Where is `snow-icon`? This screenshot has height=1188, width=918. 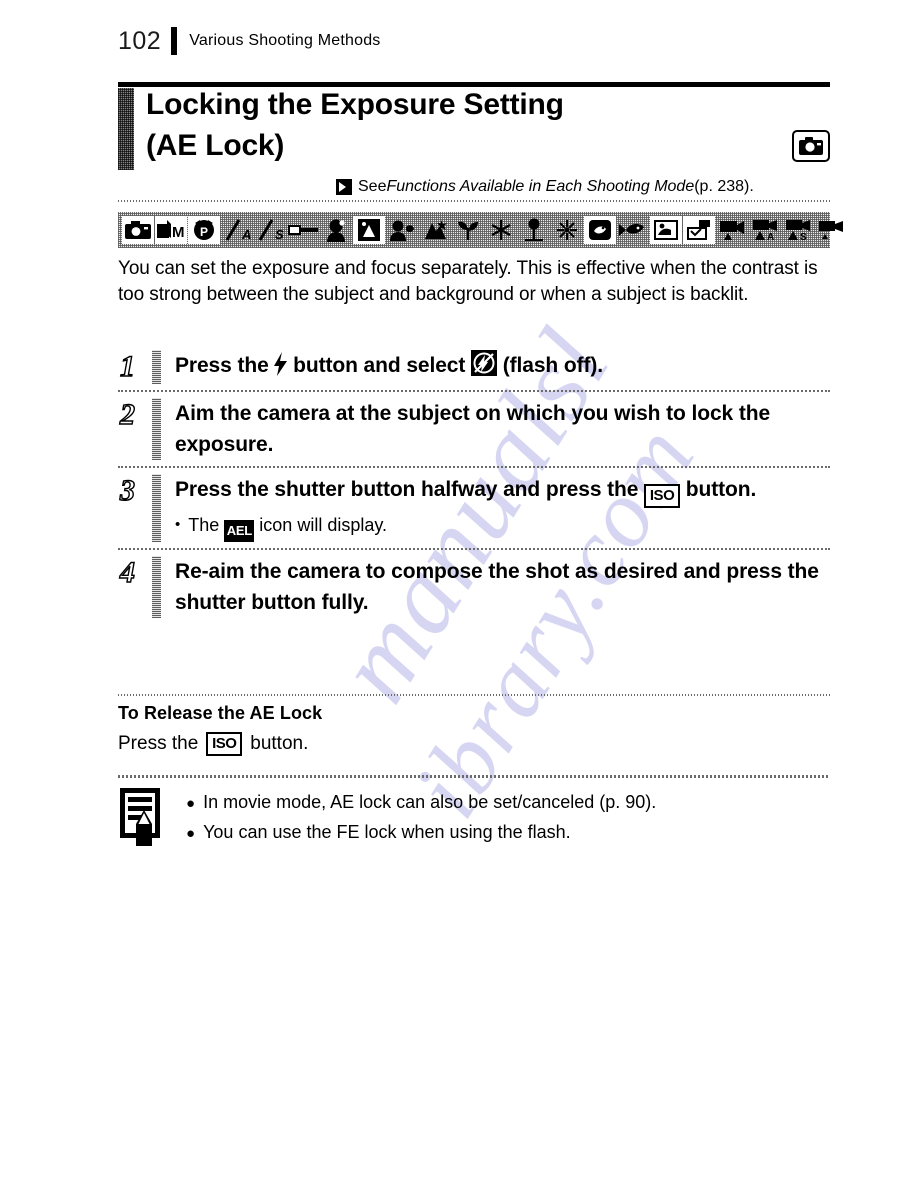 snow-icon is located at coordinates (501, 230).